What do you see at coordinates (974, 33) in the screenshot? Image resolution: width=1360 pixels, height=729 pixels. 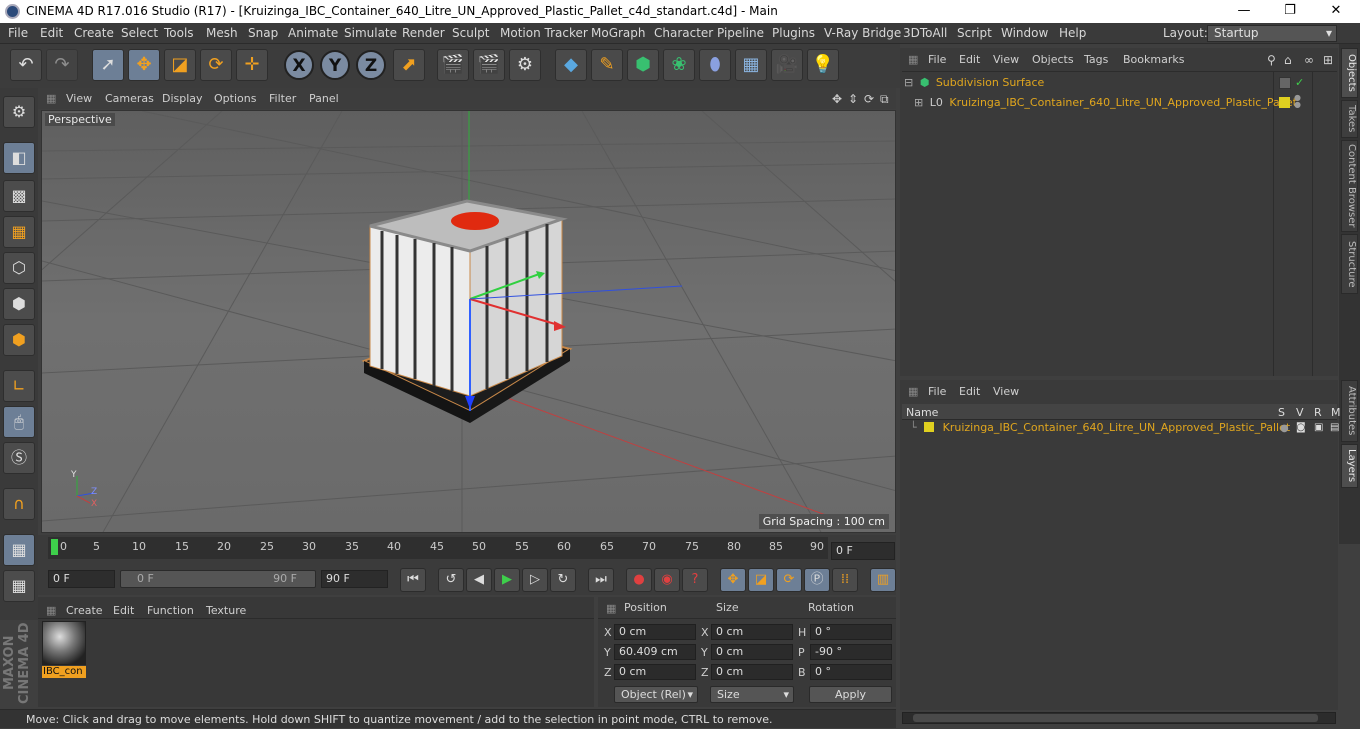 I see `menu-script: Script` at bounding box center [974, 33].